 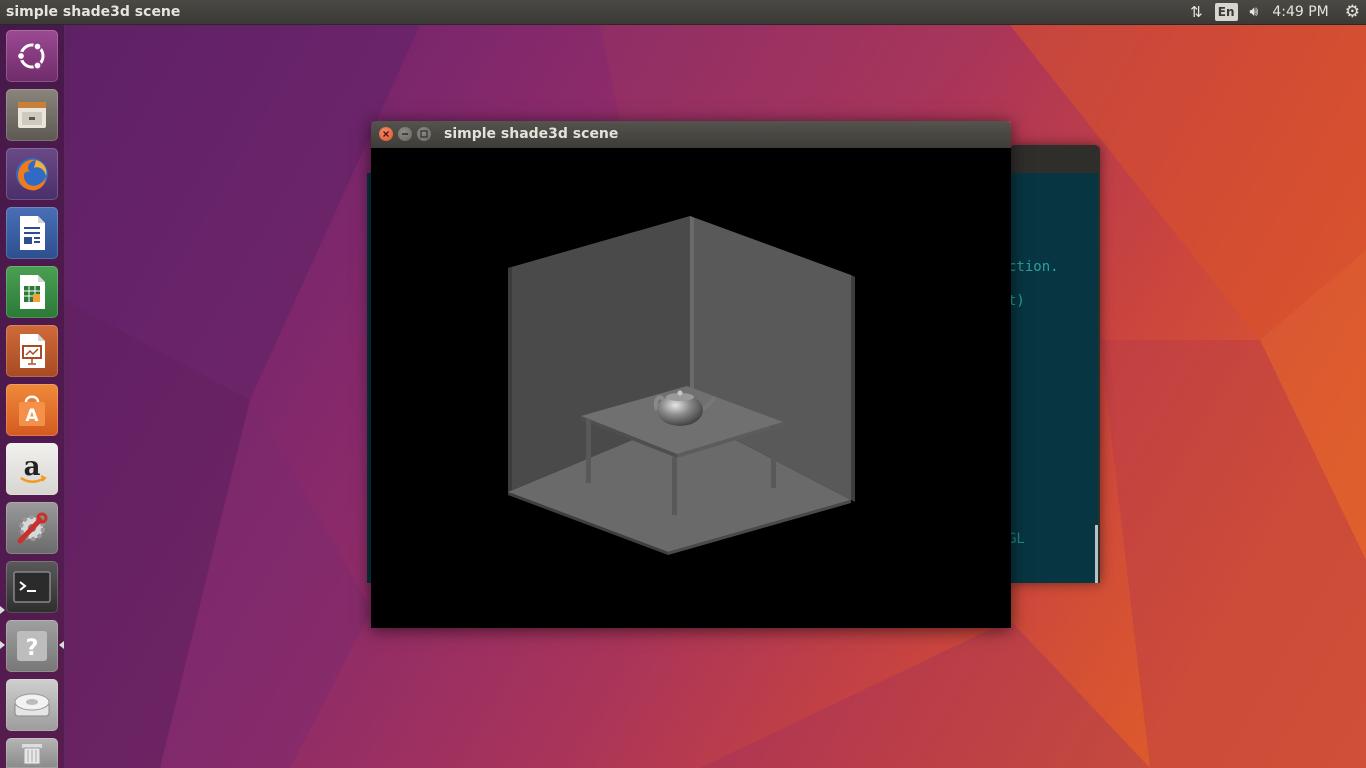 I want to click on launcher-terminal, so click(x=32, y=587).